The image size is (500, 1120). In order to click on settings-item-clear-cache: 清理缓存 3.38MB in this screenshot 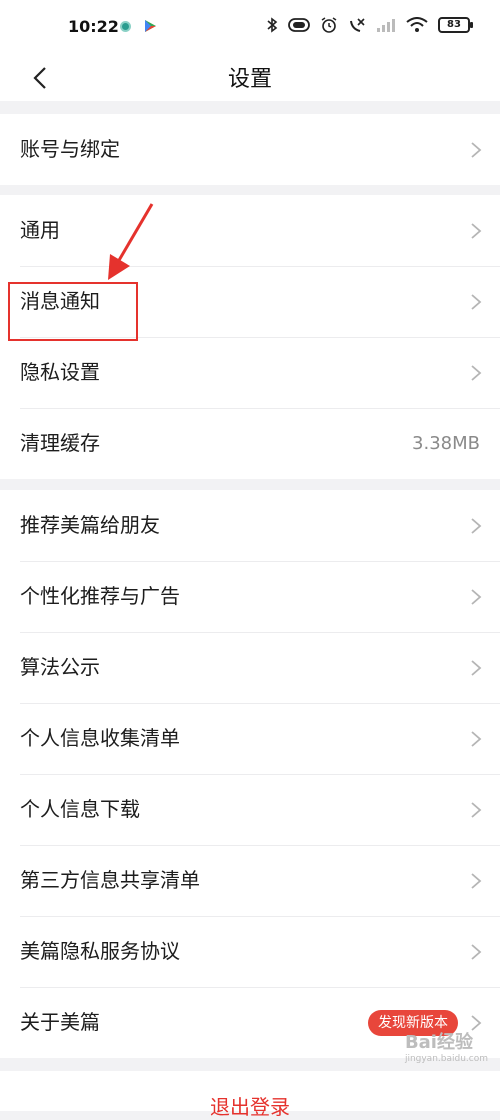, I will do `click(250, 443)`.